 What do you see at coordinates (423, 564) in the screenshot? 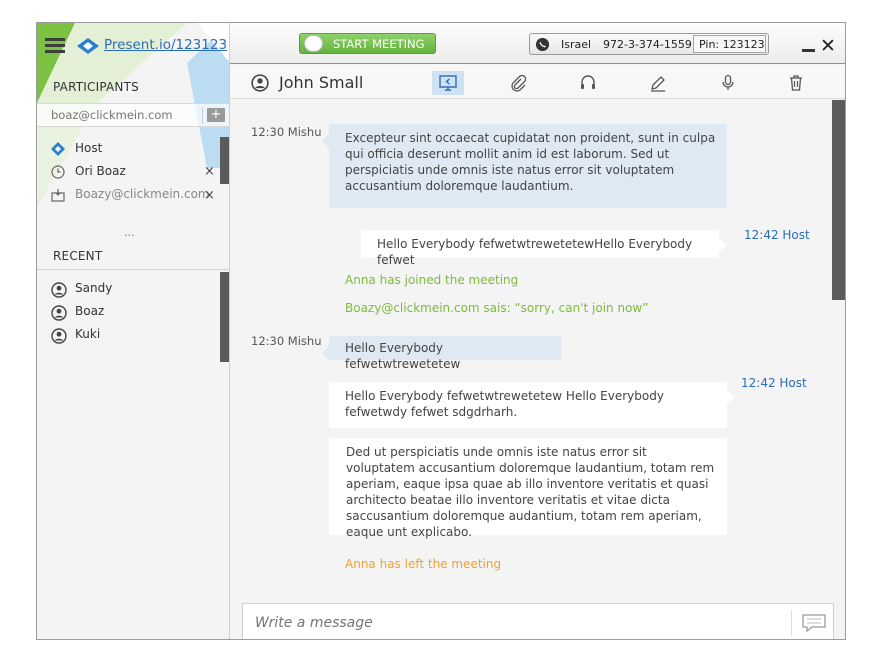
I see `system-message: Anna has left the meeting` at bounding box center [423, 564].